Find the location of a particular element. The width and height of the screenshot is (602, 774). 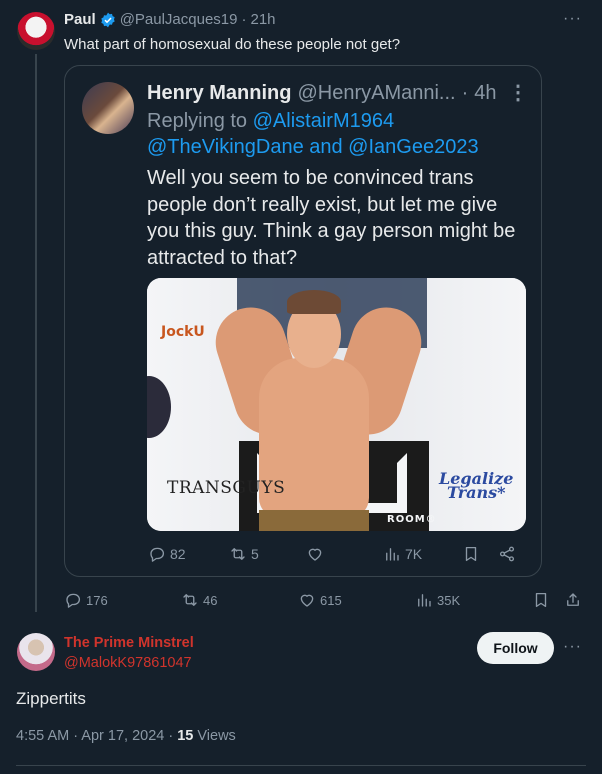

quoted-avatar is located at coordinates (108, 108).